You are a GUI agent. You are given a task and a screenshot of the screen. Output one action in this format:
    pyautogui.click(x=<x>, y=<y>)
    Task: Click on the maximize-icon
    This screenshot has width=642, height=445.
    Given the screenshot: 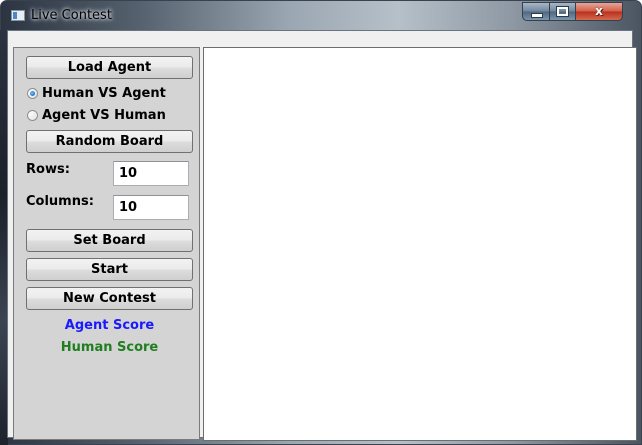 What is the action you would take?
    pyautogui.click(x=562, y=11)
    